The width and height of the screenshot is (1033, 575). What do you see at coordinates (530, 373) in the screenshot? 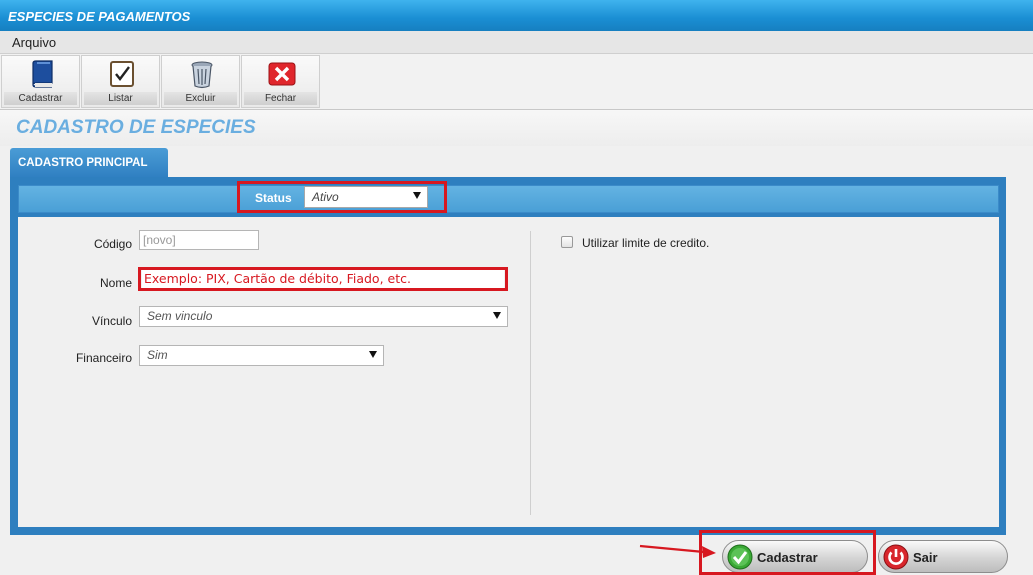
I see `column-divider` at bounding box center [530, 373].